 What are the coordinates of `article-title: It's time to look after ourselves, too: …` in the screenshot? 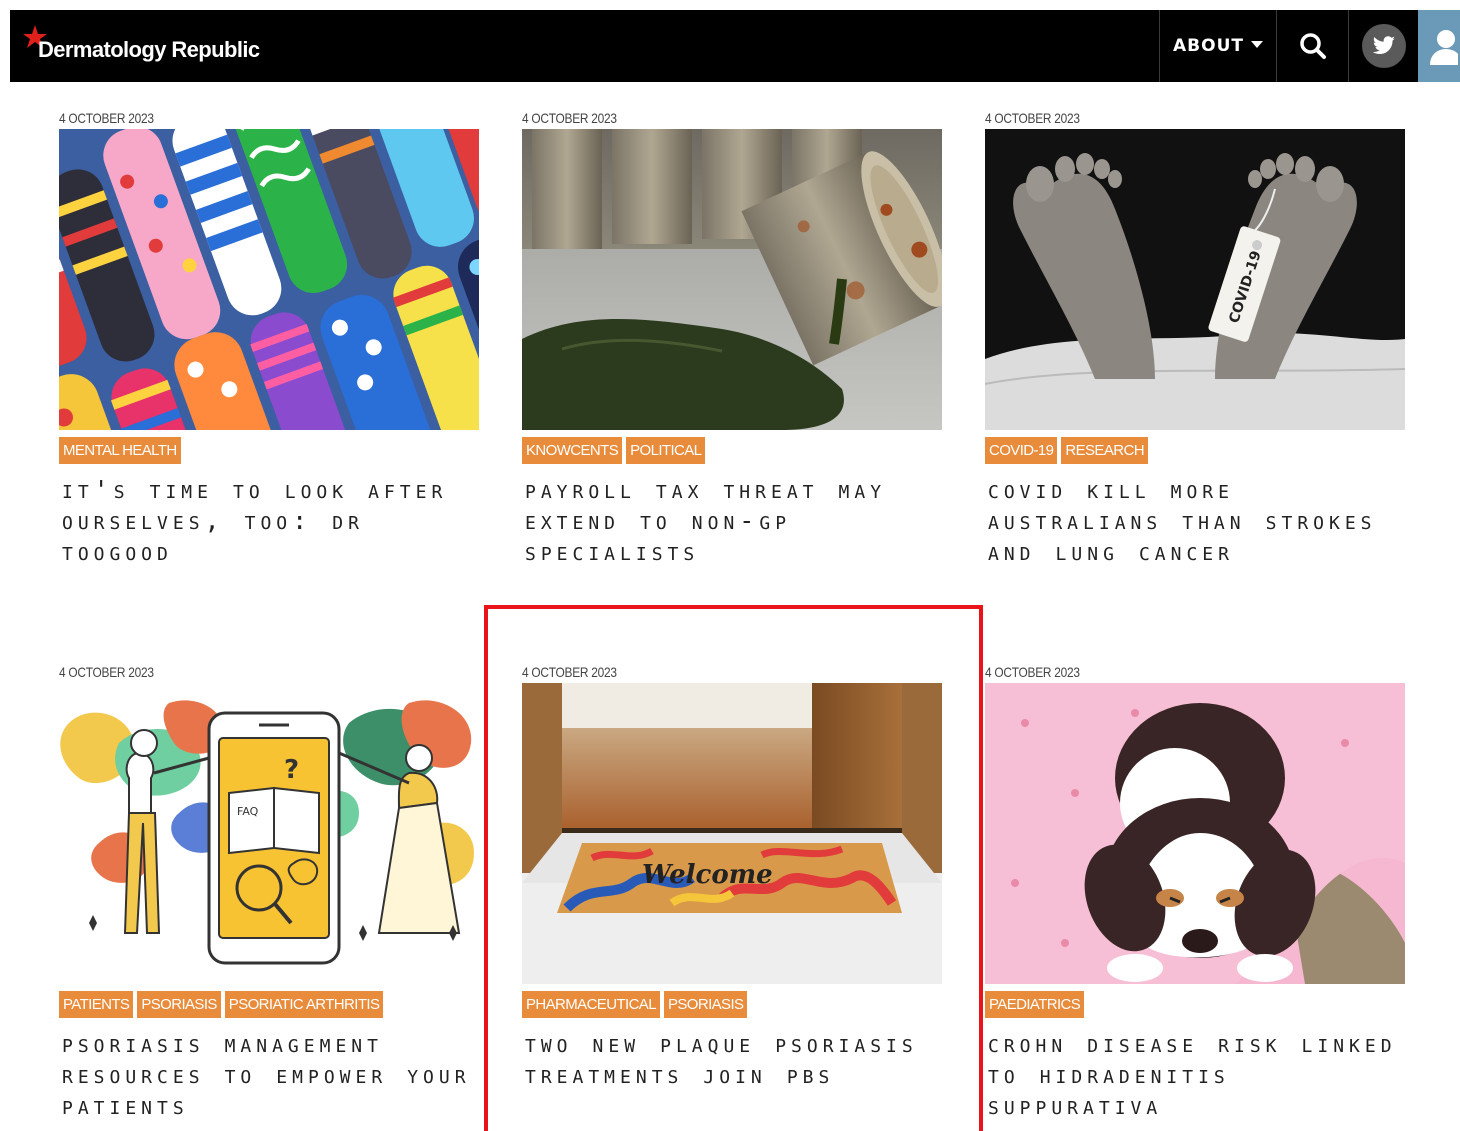 It's located at (272, 520).